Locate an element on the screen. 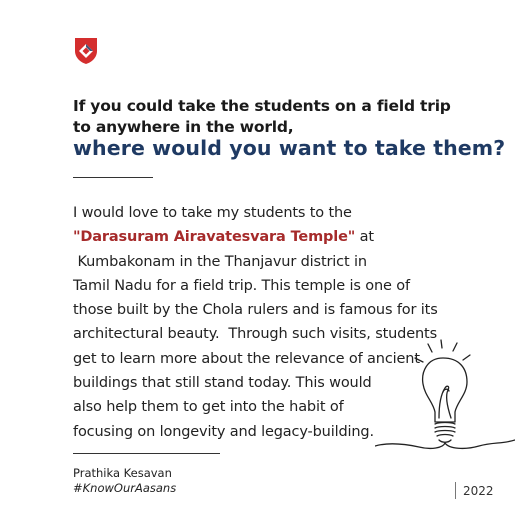 The height and width of the screenshot is (520, 520). answer-line: "Darasuram Airavatesvara Temple" at is located at coordinates (283, 237).